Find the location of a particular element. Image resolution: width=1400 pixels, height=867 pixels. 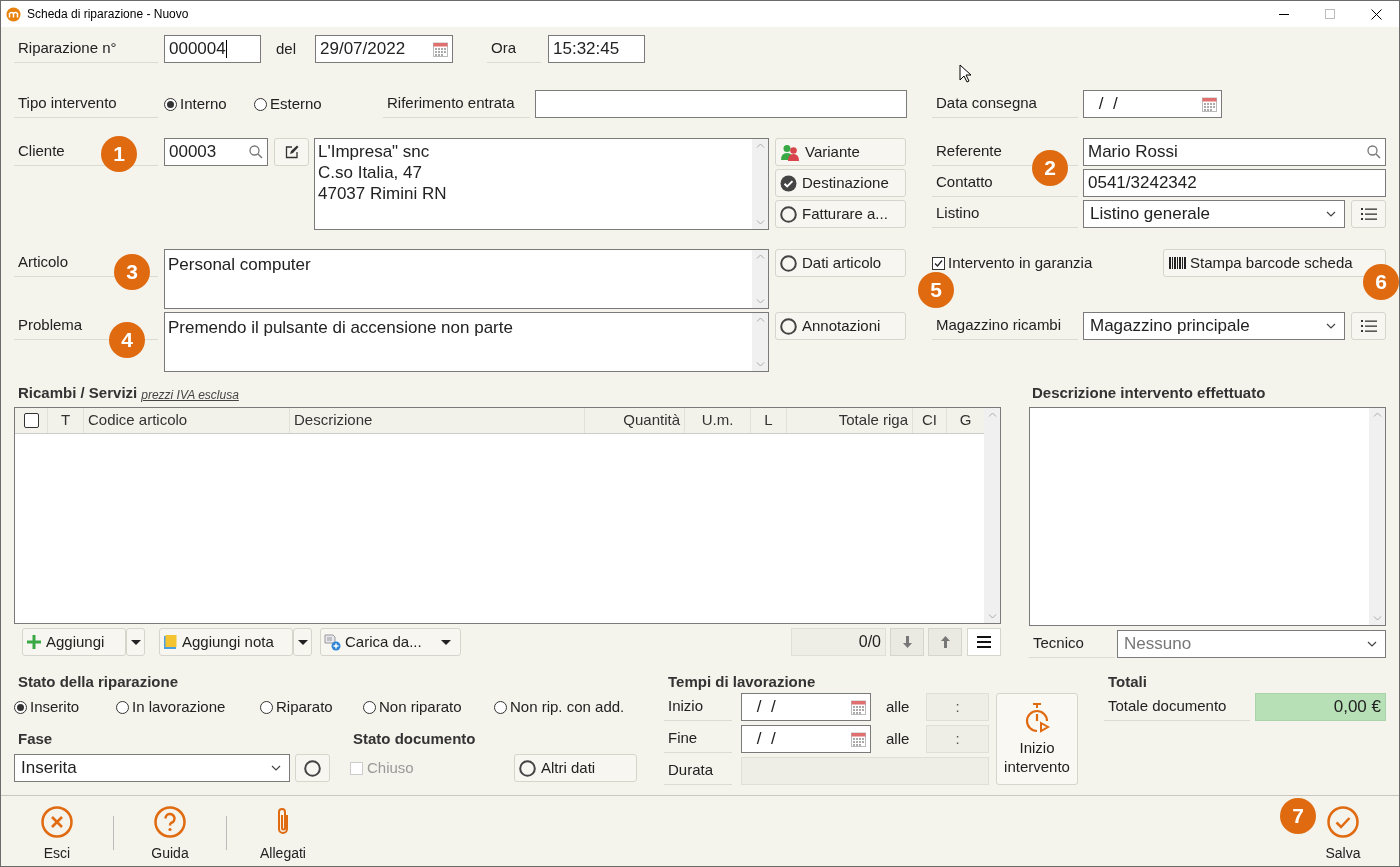

description-field is located at coordinates (1207, 516).